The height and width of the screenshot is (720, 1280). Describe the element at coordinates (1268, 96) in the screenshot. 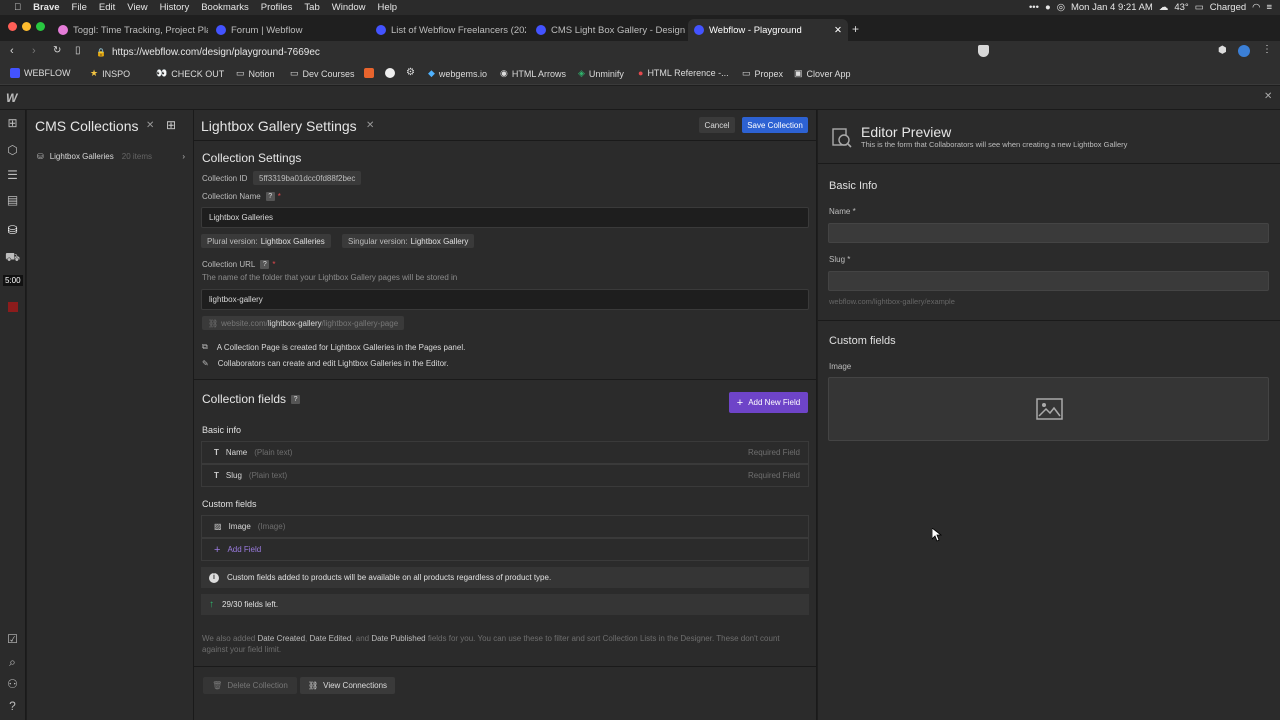

I see `close-panel-icon: ✕` at that location.